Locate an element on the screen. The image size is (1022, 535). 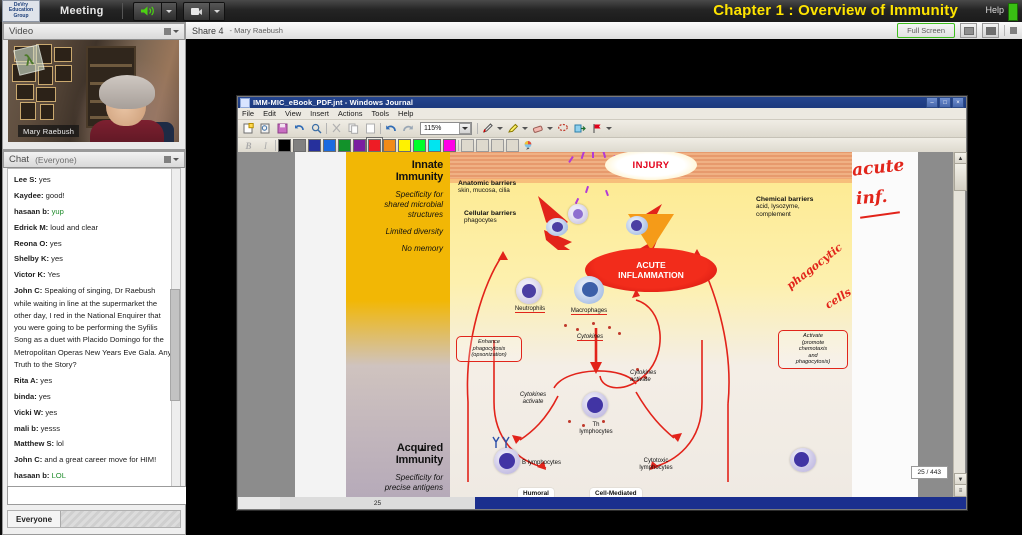
flag-icon is located at coordinates (596, 128).